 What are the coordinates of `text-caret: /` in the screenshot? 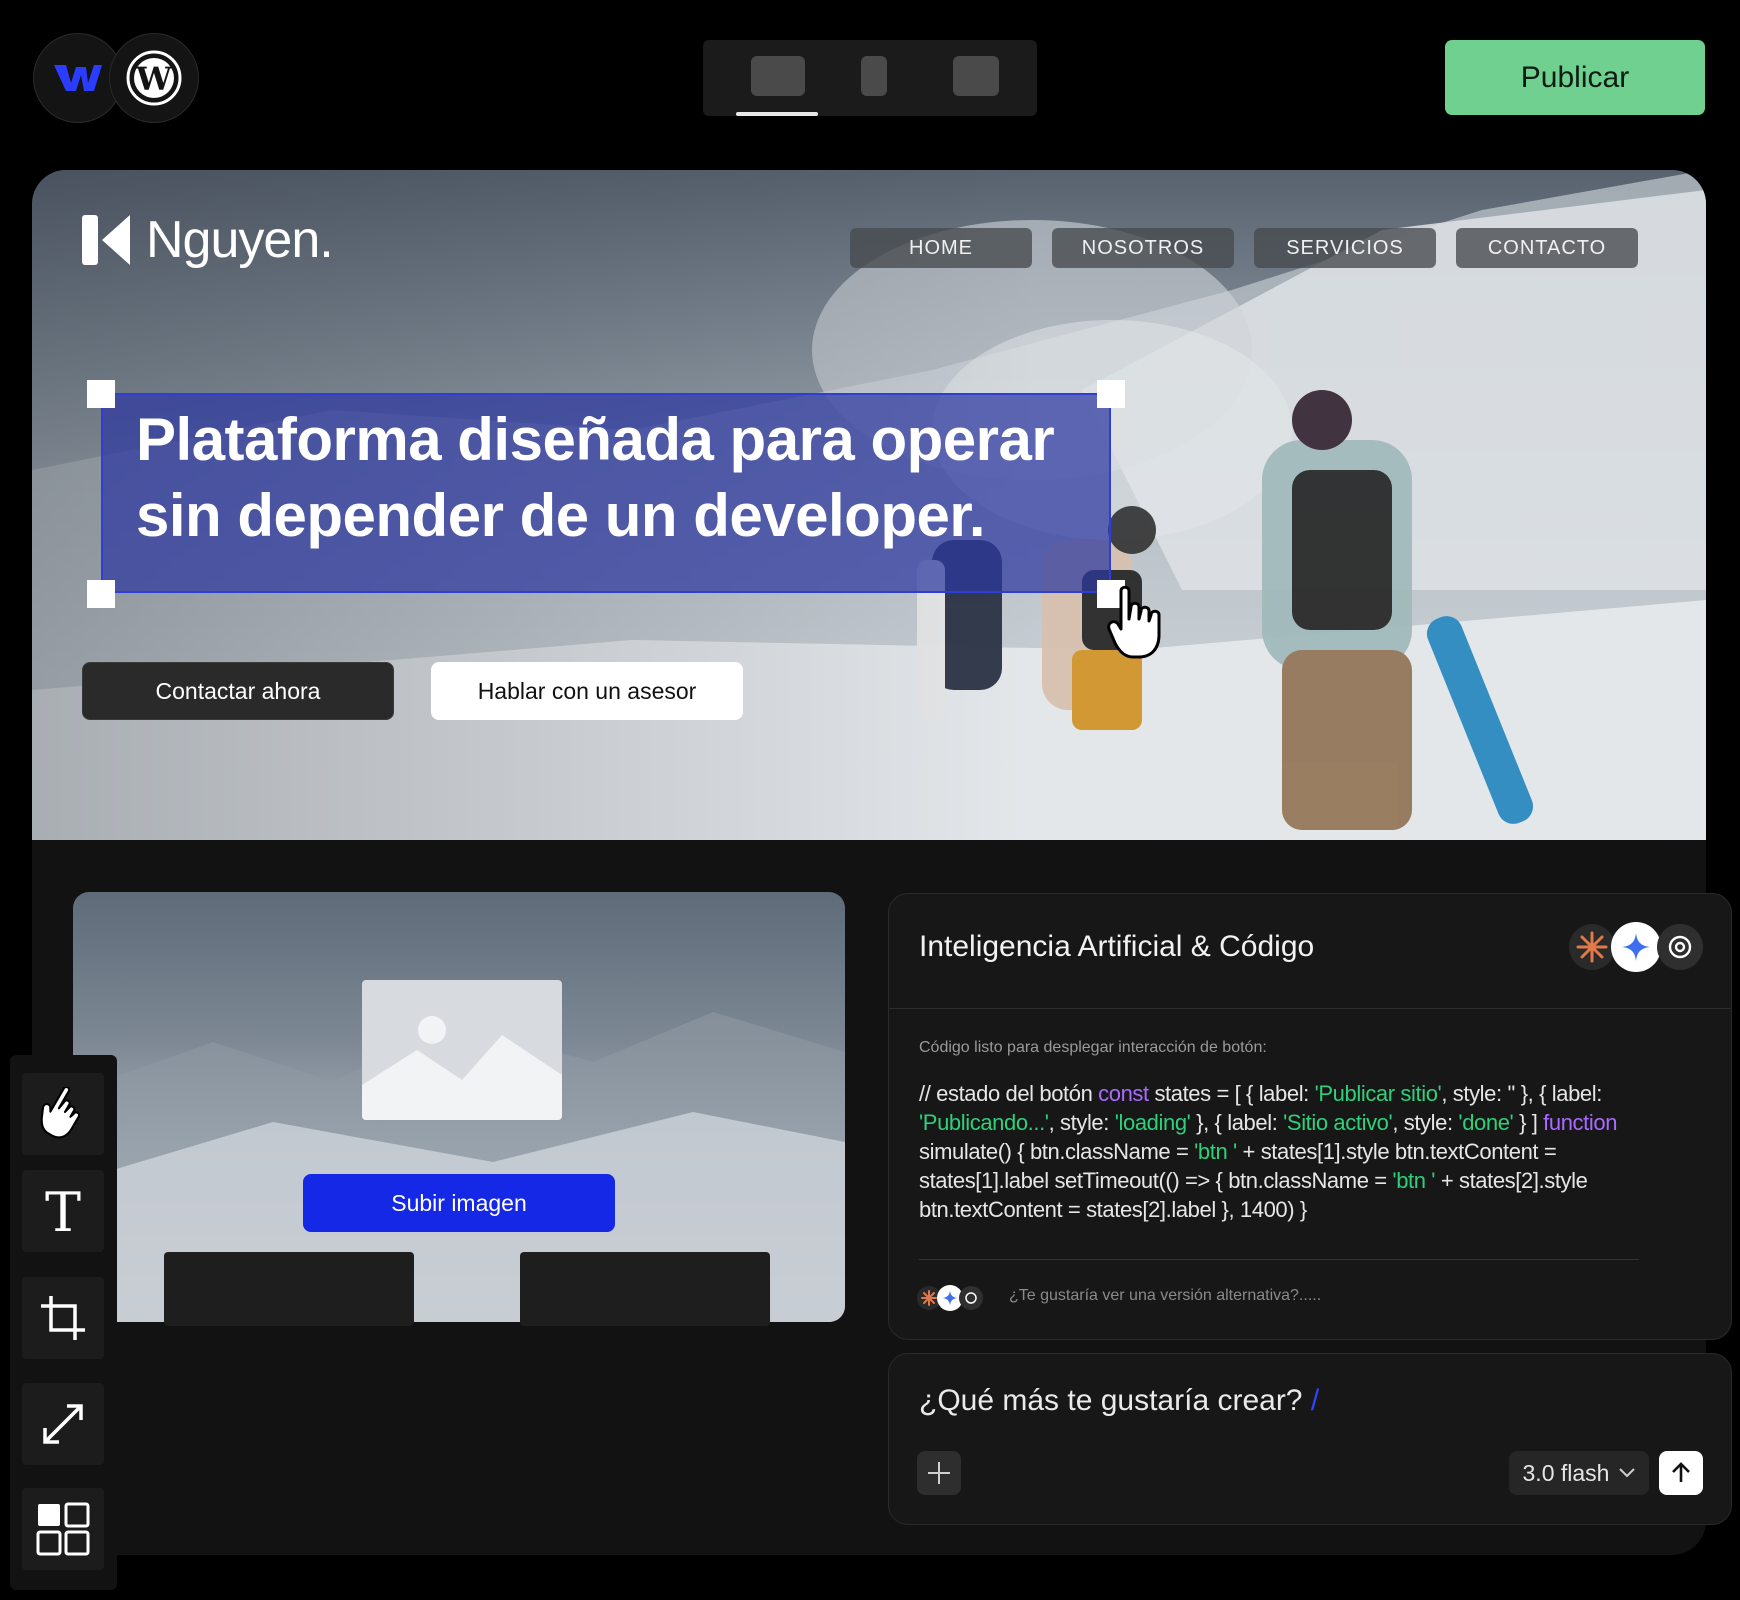 It's located at (1315, 1400).